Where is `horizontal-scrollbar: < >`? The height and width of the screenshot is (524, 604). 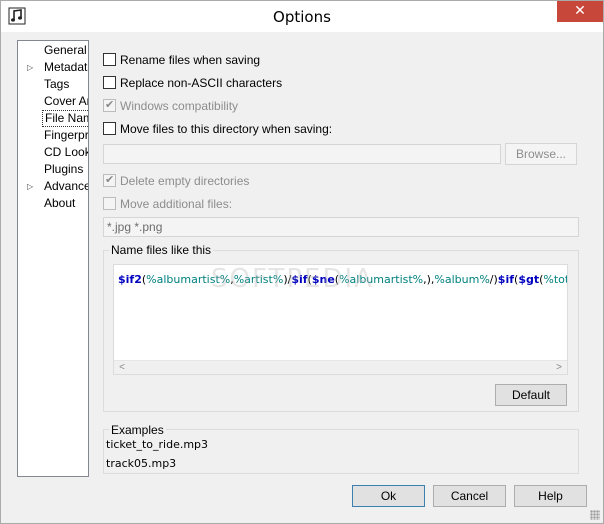
horizontal-scrollbar: < > is located at coordinates (340, 367).